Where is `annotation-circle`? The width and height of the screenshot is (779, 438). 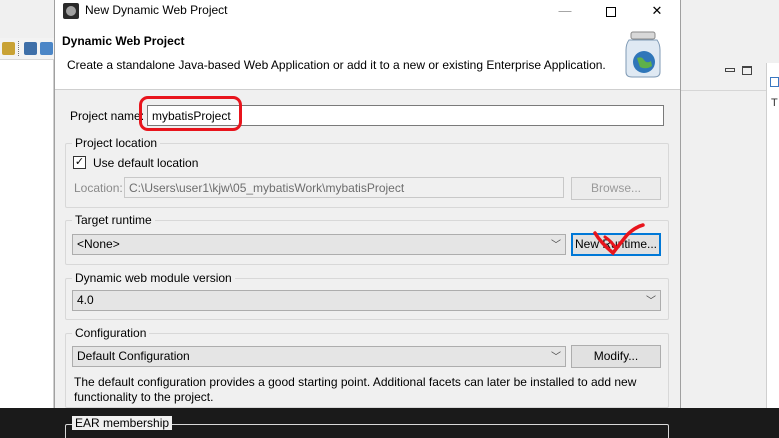 annotation-circle is located at coordinates (190, 113).